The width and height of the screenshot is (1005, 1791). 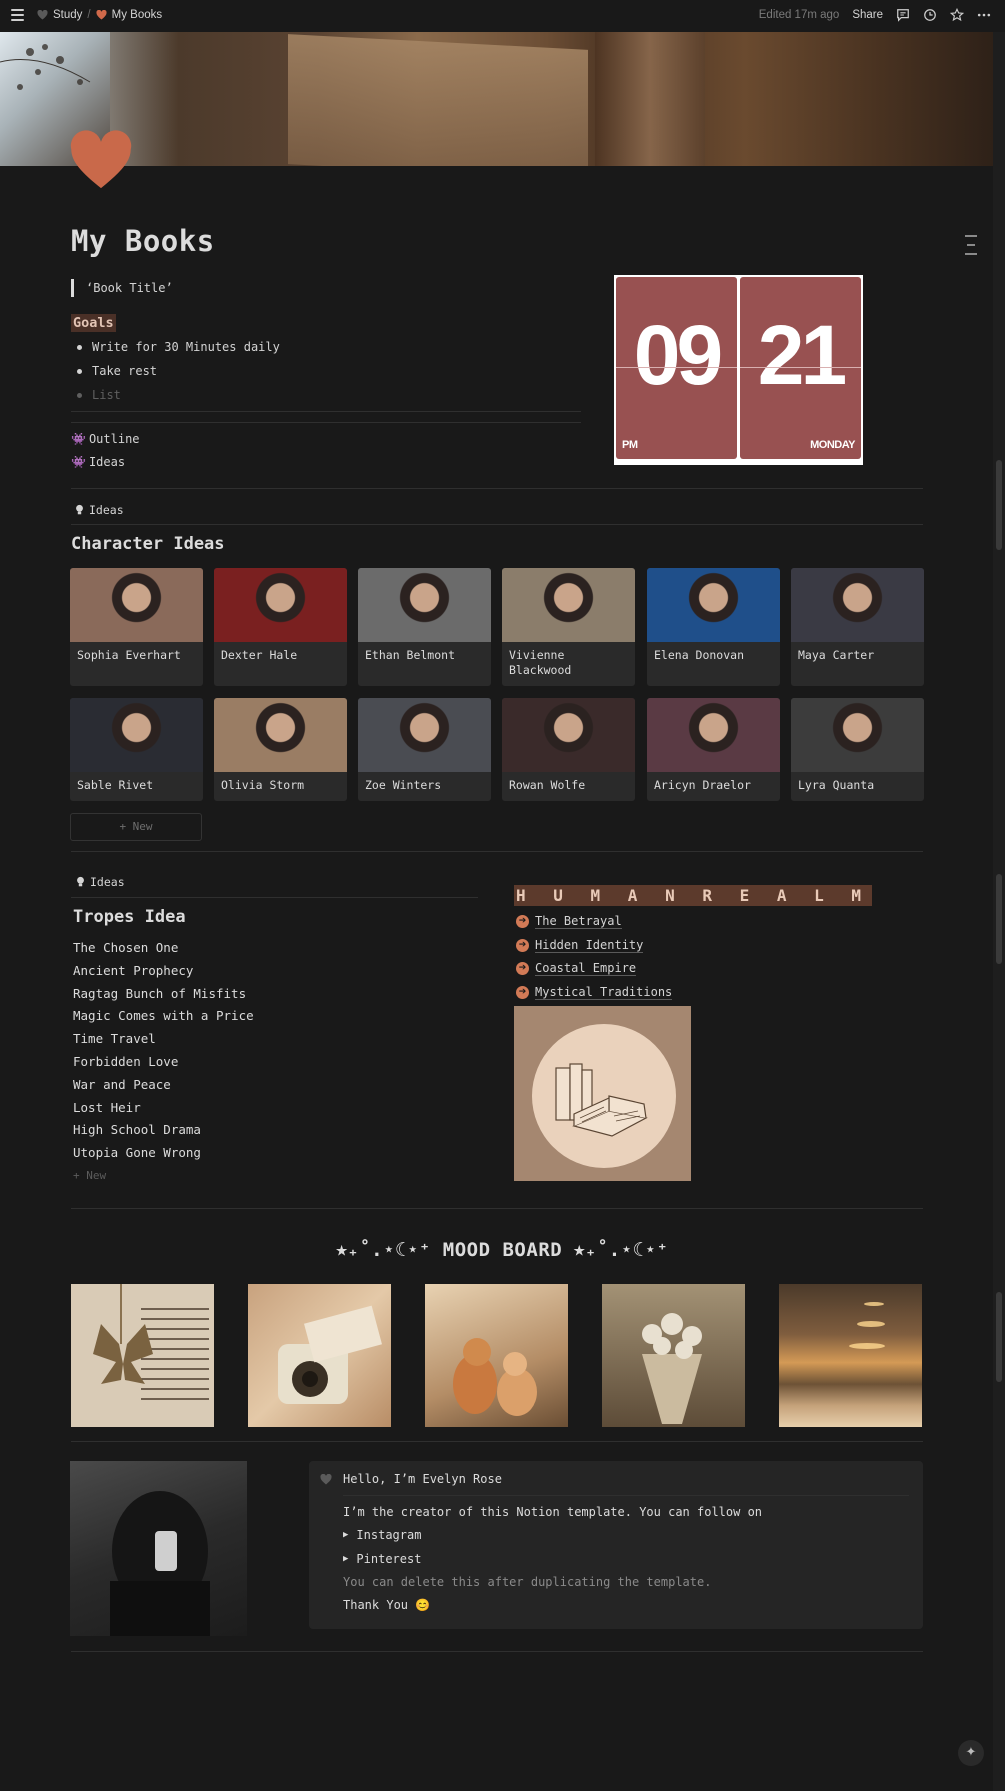 I want to click on realm-link: ➔ Hidden Identity, so click(x=594, y=946).